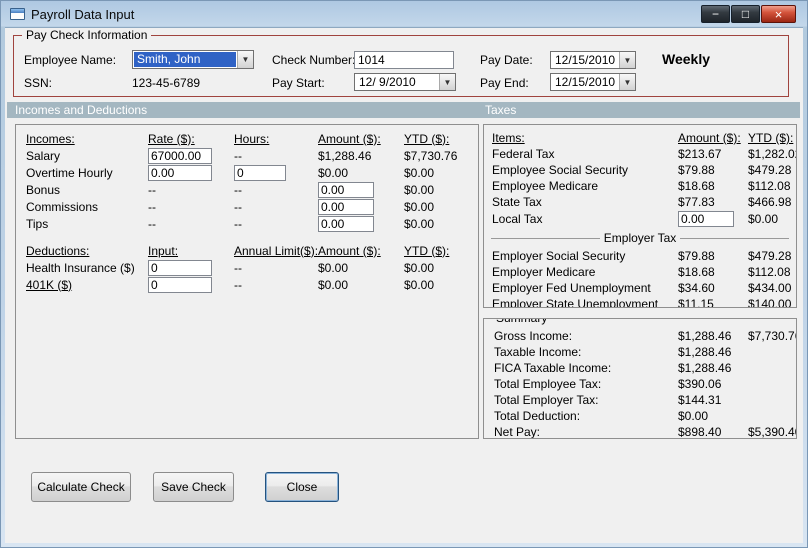 Image resolution: width=808 pixels, height=548 pixels. Describe the element at coordinates (640, 138) in the screenshot. I see `taxes-header-row: Items: Amount ($): YTD ($):` at that location.